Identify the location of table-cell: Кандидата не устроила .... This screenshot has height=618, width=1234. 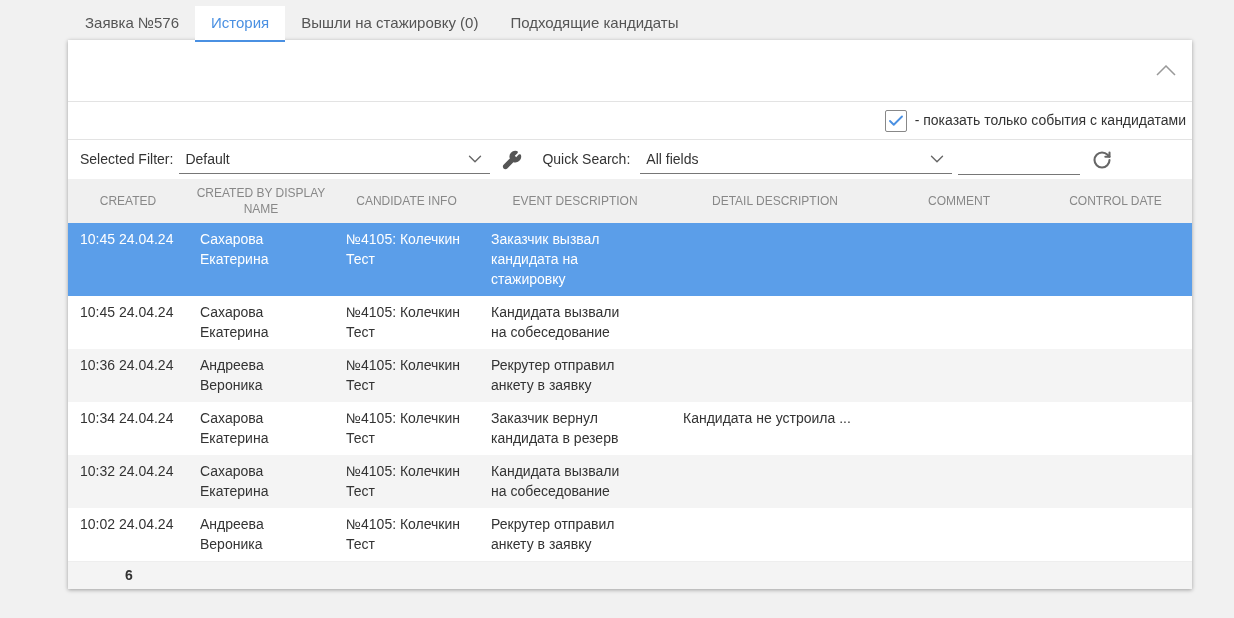
(767, 418).